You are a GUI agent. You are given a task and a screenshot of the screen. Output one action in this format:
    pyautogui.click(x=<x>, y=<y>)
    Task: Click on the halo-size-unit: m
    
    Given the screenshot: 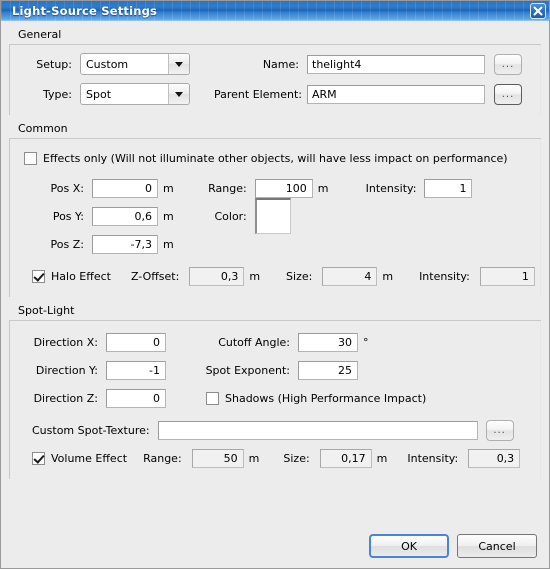 What is the action you would take?
    pyautogui.click(x=388, y=276)
    